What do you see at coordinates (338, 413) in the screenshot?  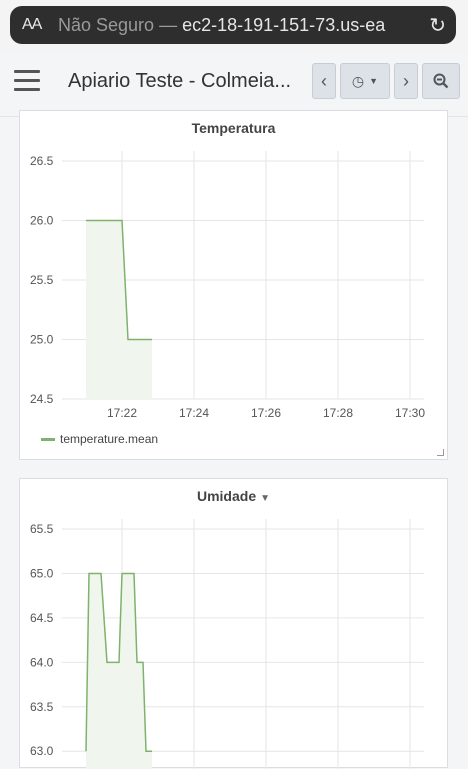 I see `x-tick-label: 17:28` at bounding box center [338, 413].